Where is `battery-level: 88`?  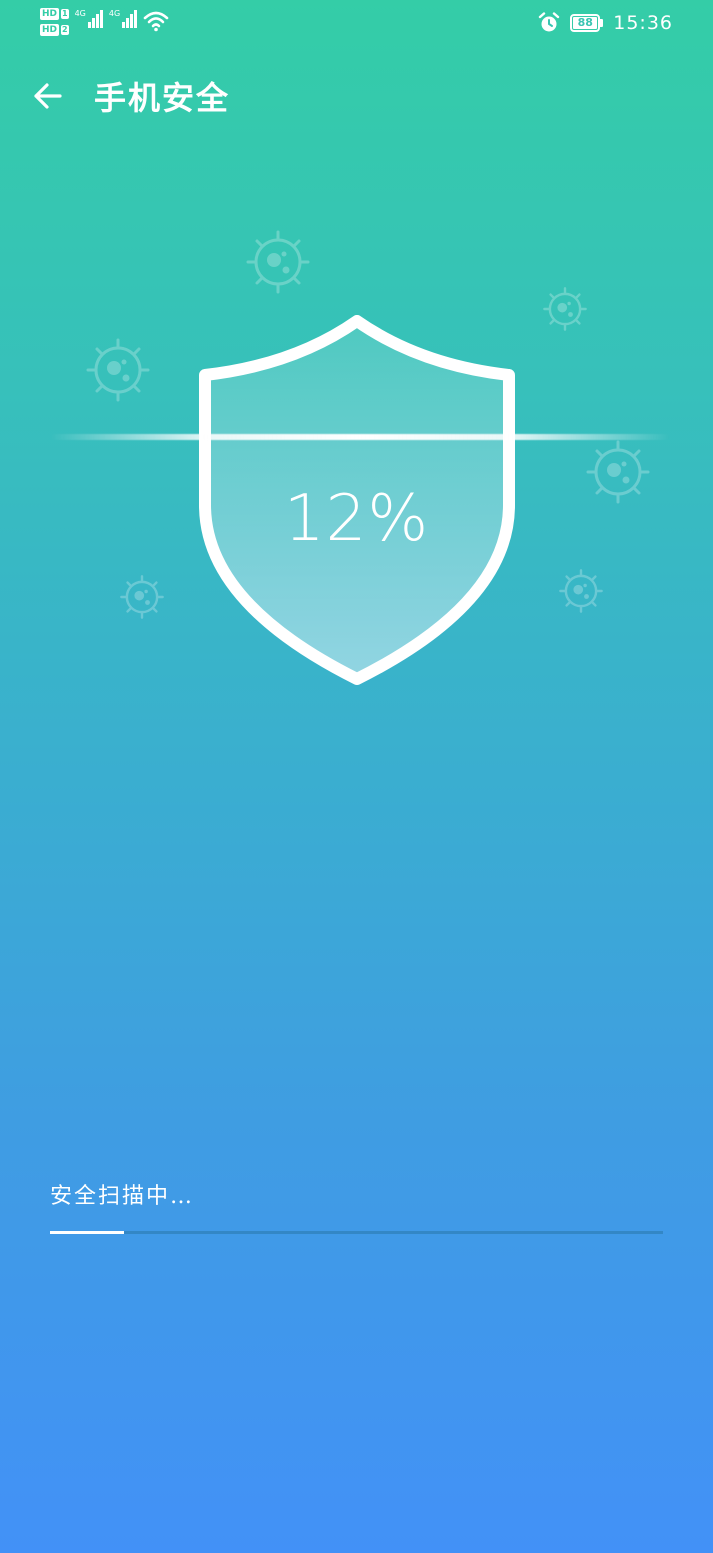 battery-level: 88 is located at coordinates (585, 23).